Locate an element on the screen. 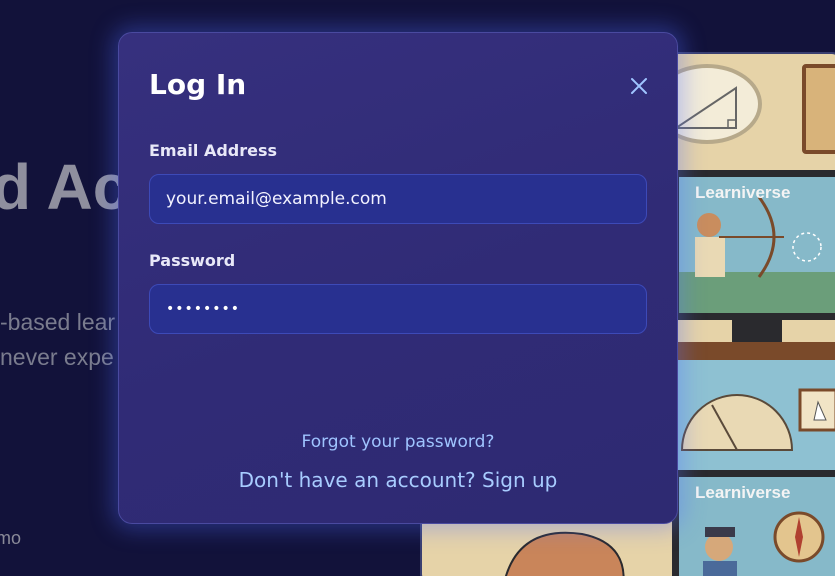 The width and height of the screenshot is (835, 576). close-icon is located at coordinates (639, 86).